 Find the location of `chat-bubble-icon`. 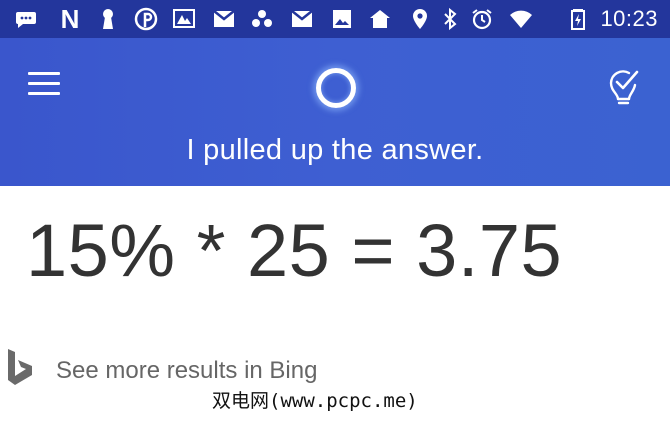

chat-bubble-icon is located at coordinates (26, 19).